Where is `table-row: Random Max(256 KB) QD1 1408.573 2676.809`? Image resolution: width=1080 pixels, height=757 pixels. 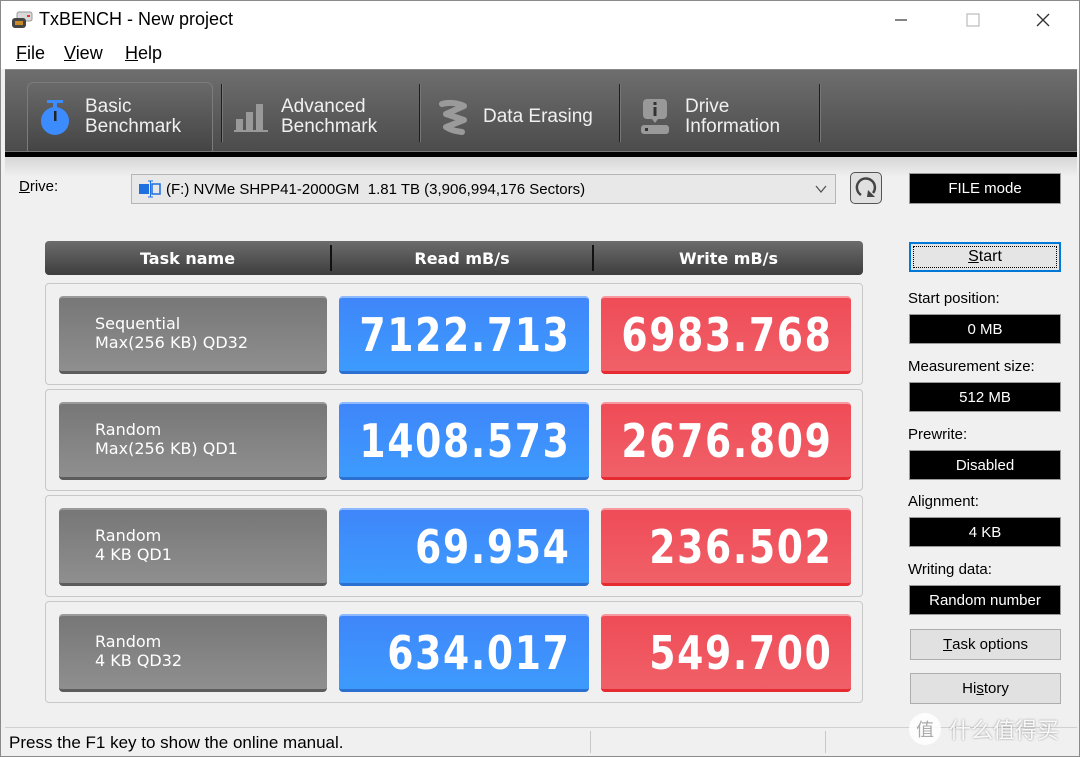 table-row: Random Max(256 KB) QD1 1408.573 2676.809 is located at coordinates (454, 440).